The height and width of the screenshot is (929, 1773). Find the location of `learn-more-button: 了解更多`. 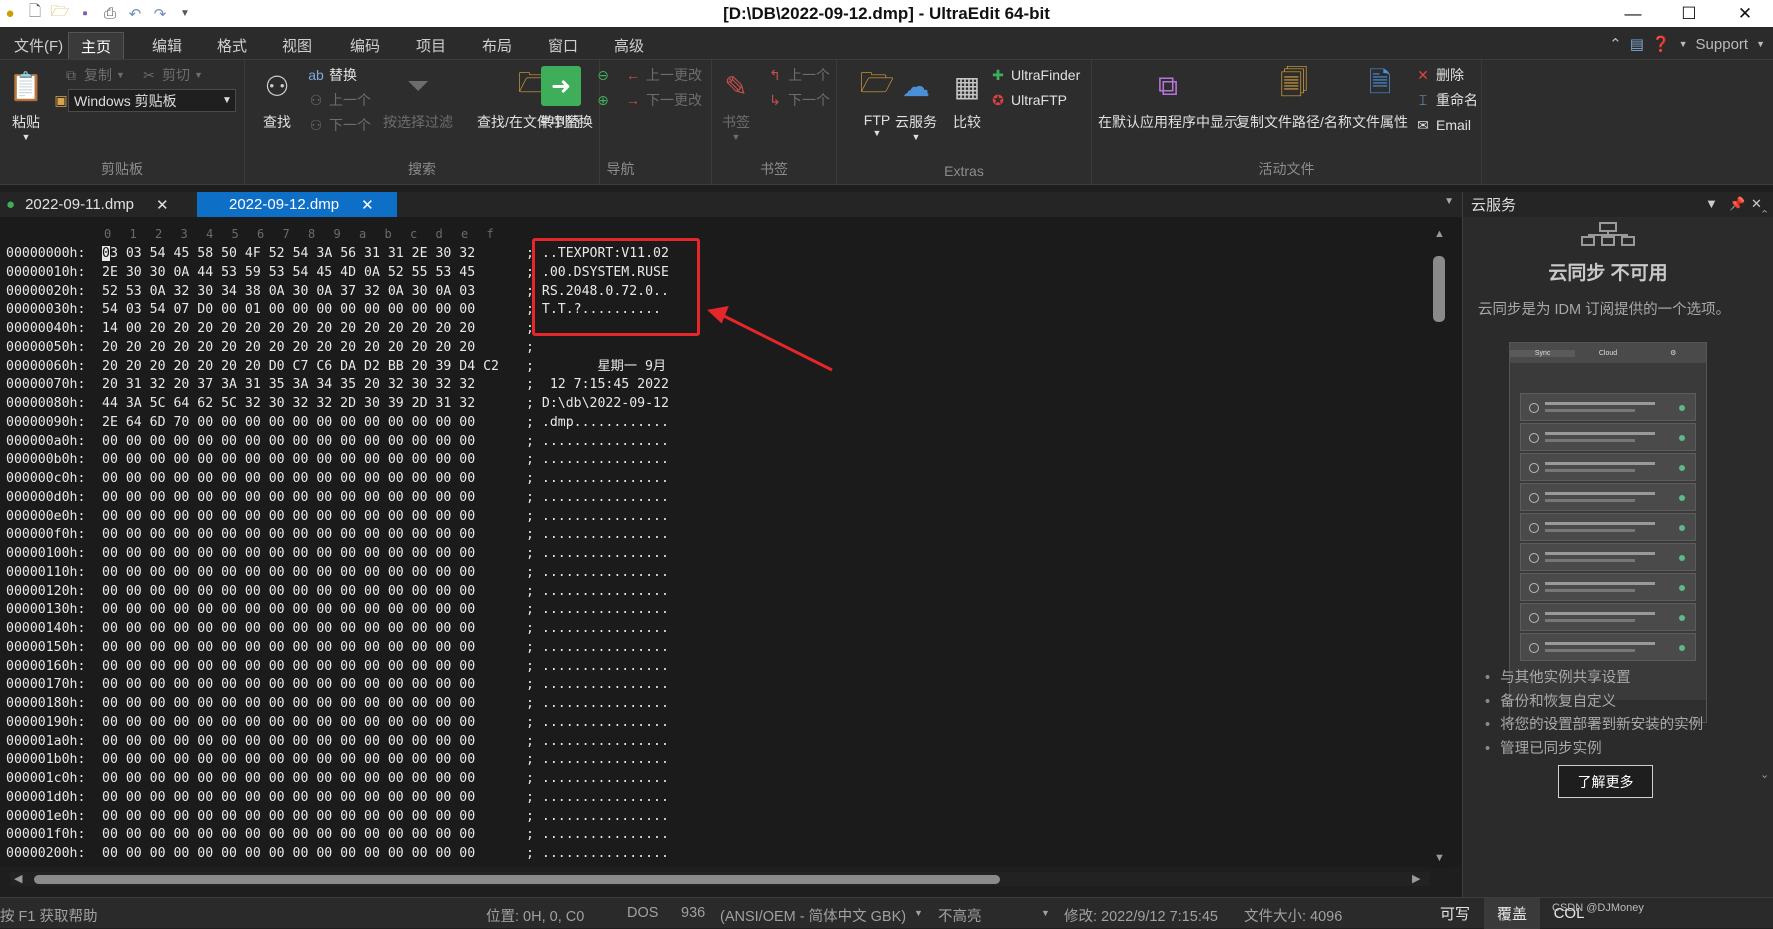

learn-more-button: 了解更多 is located at coordinates (1605, 781).